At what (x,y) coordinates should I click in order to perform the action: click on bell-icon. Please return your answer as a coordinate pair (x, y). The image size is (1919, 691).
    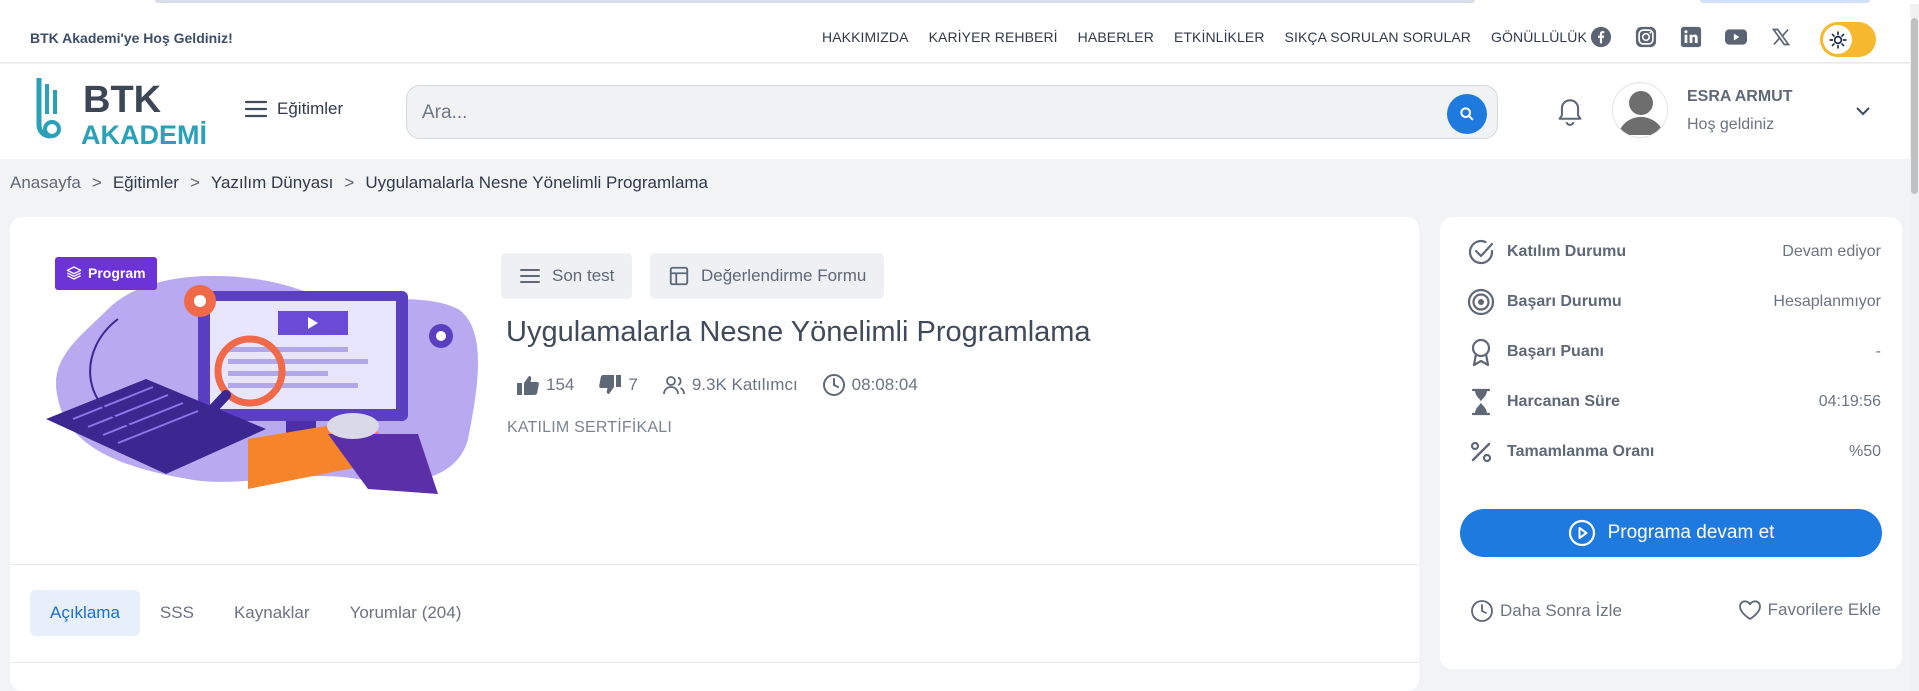
    Looking at the image, I should click on (1570, 115).